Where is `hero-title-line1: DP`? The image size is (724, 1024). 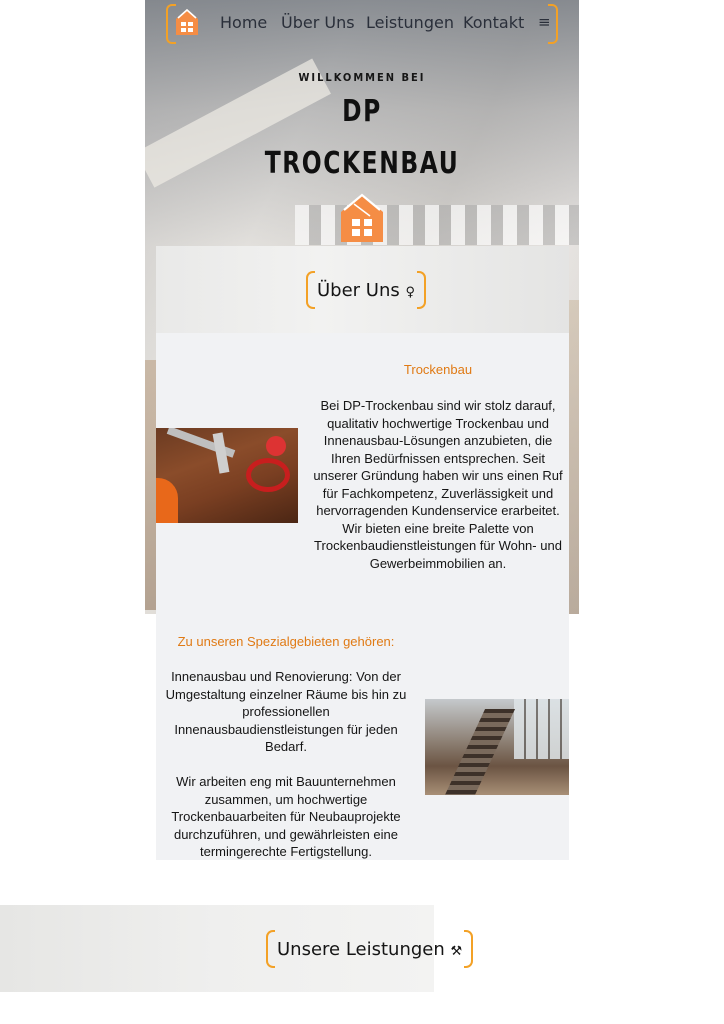
hero-title-line1: DP is located at coordinates (362, 111).